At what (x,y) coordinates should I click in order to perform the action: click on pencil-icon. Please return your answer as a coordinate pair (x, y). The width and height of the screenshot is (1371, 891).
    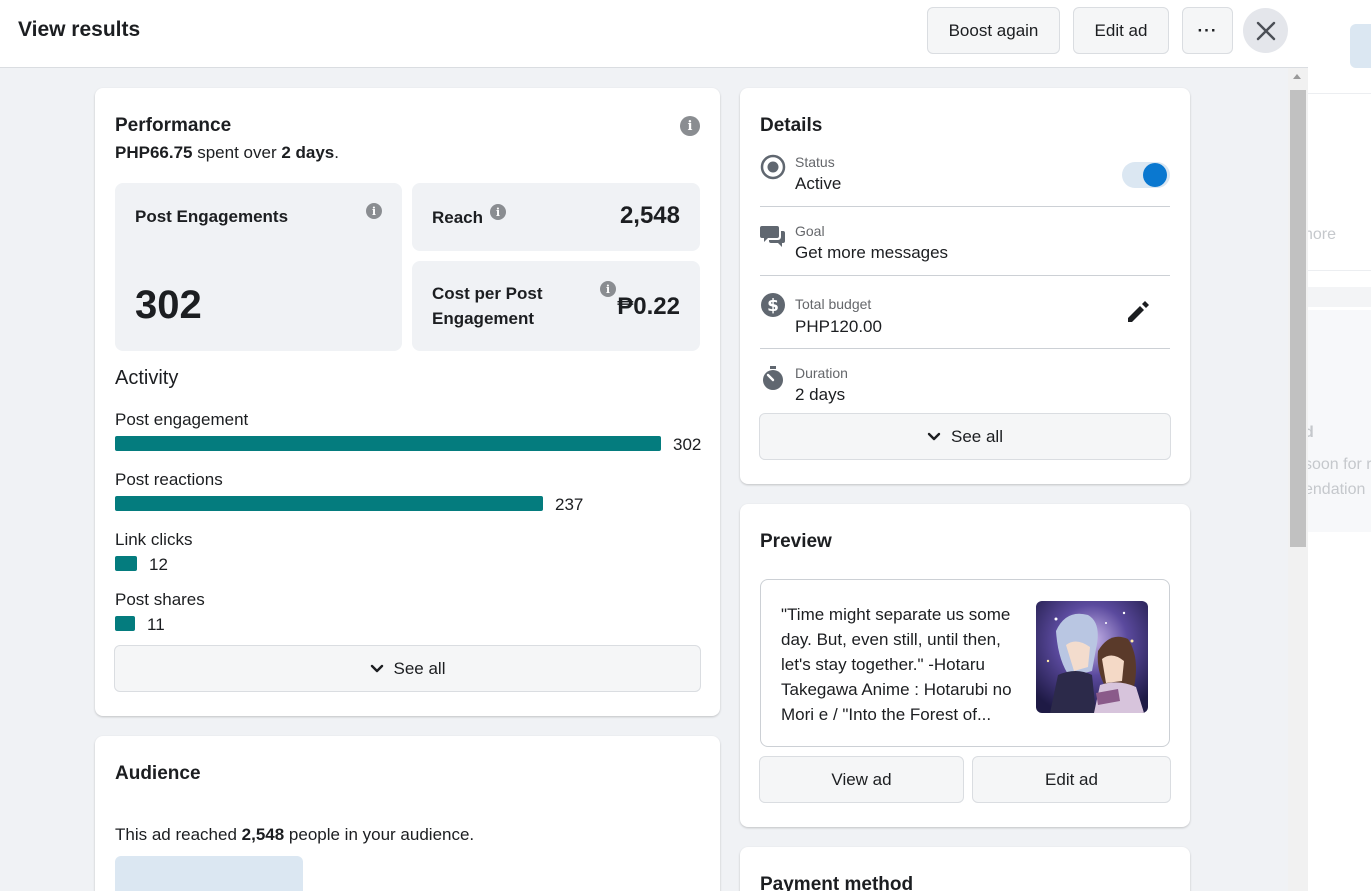
    Looking at the image, I should click on (1138, 311).